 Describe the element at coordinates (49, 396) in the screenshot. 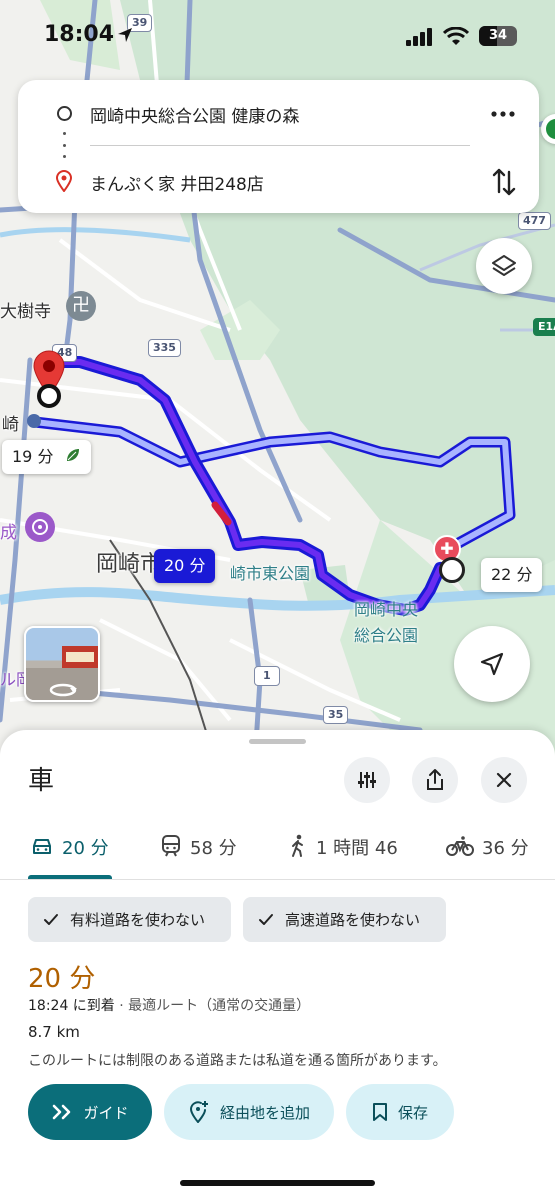

I see `destination-ring-icon` at that location.